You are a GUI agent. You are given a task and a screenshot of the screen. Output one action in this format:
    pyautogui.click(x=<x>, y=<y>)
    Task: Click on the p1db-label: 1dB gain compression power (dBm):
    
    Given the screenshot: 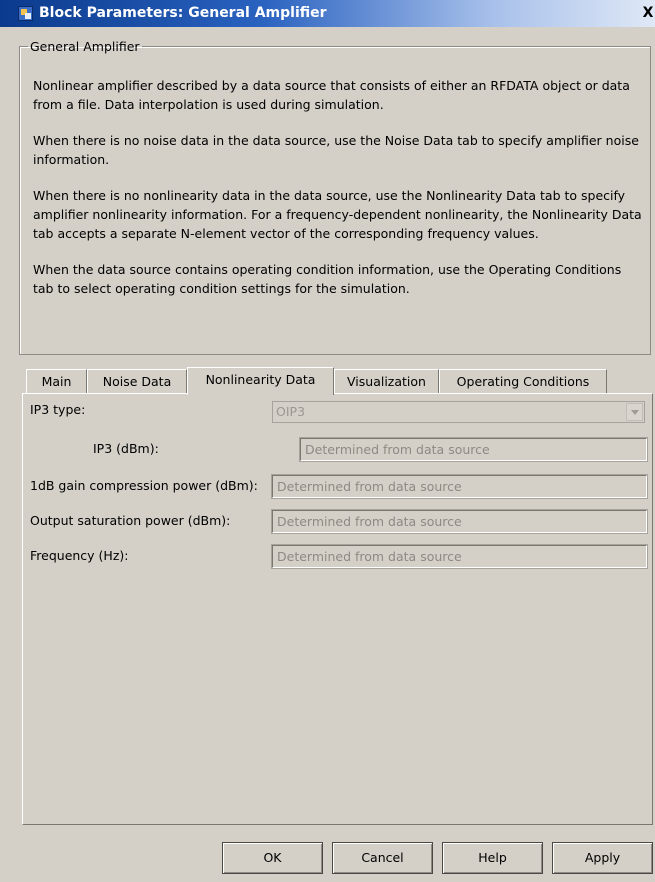 What is the action you would take?
    pyautogui.click(x=144, y=485)
    